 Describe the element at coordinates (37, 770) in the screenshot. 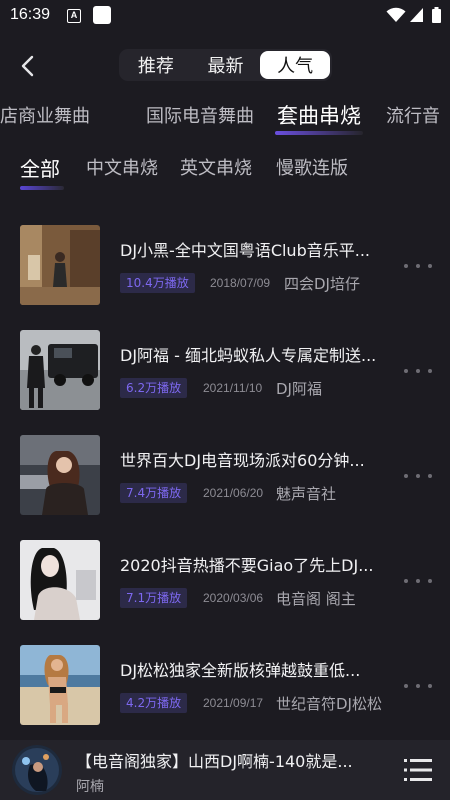

I see `now-playing-cover` at that location.